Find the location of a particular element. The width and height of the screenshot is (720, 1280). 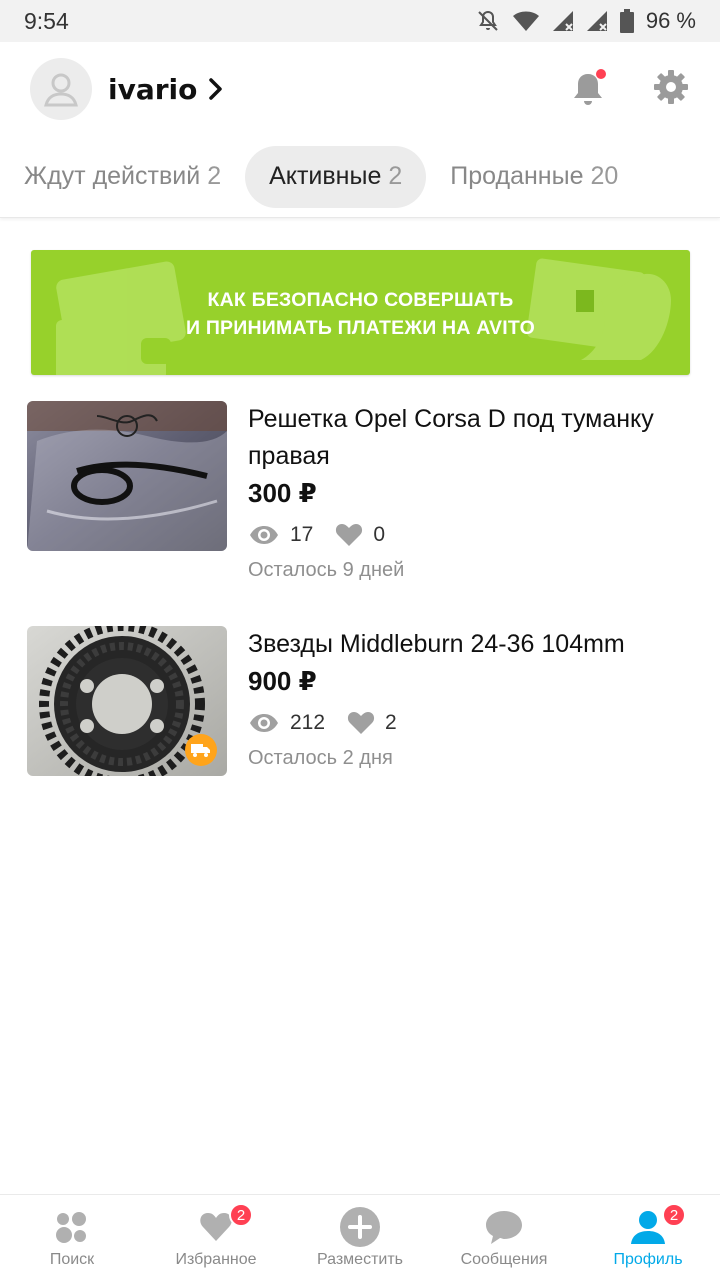

status-time: 9:54 is located at coordinates (46, 20).